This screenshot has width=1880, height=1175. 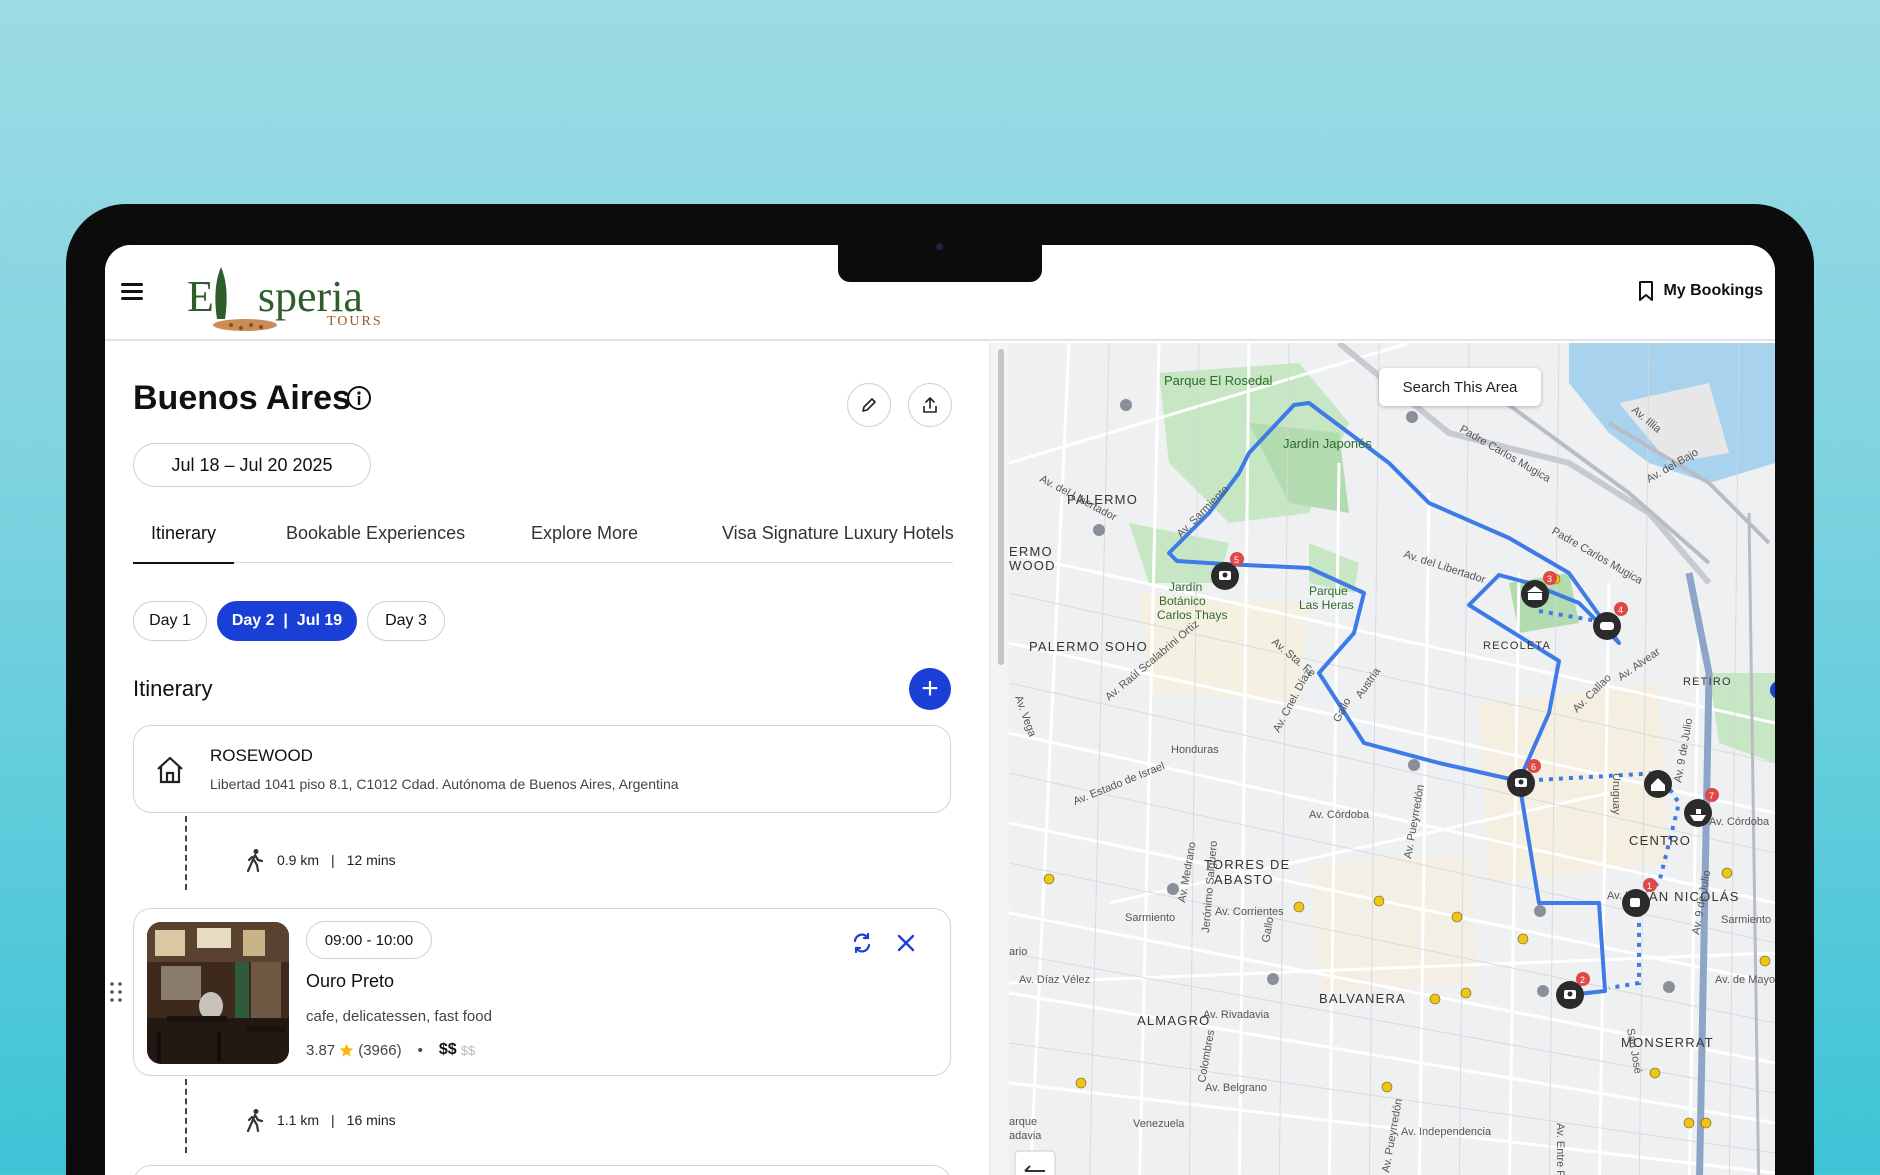 What do you see at coordinates (359, 398) in the screenshot?
I see `info-icon` at bounding box center [359, 398].